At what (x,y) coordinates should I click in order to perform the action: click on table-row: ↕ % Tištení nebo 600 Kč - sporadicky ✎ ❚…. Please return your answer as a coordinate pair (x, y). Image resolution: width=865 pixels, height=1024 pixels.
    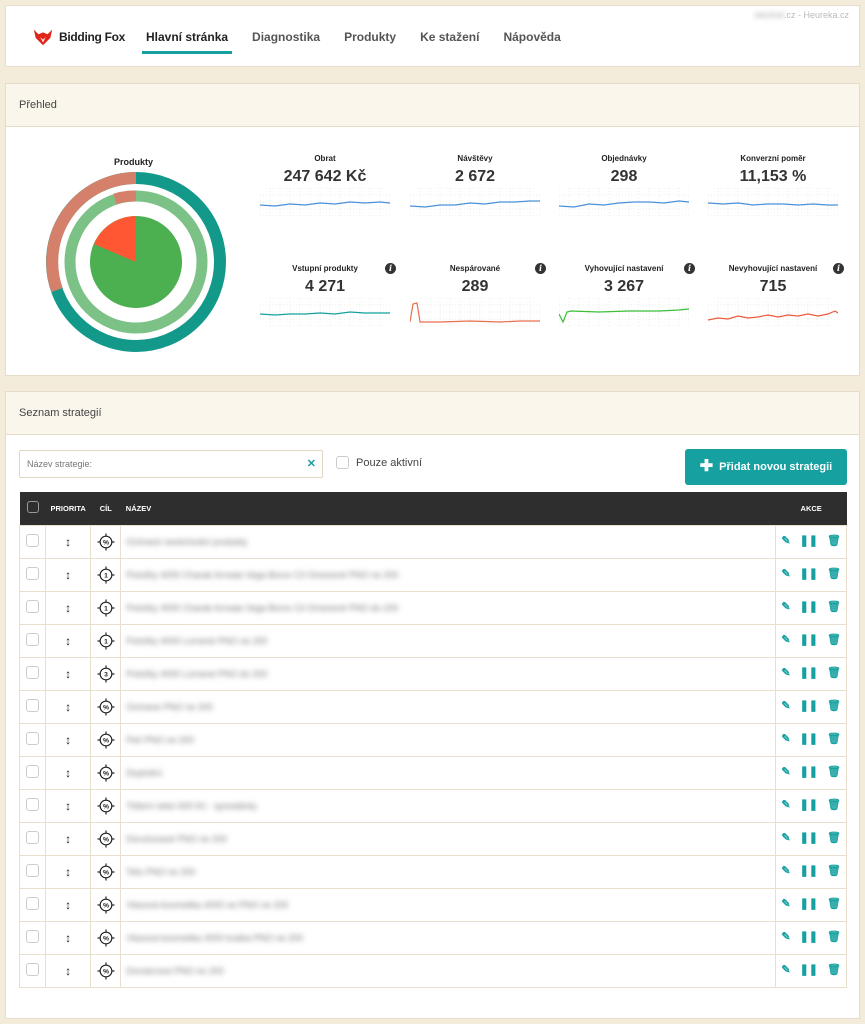
    Looking at the image, I should click on (433, 805).